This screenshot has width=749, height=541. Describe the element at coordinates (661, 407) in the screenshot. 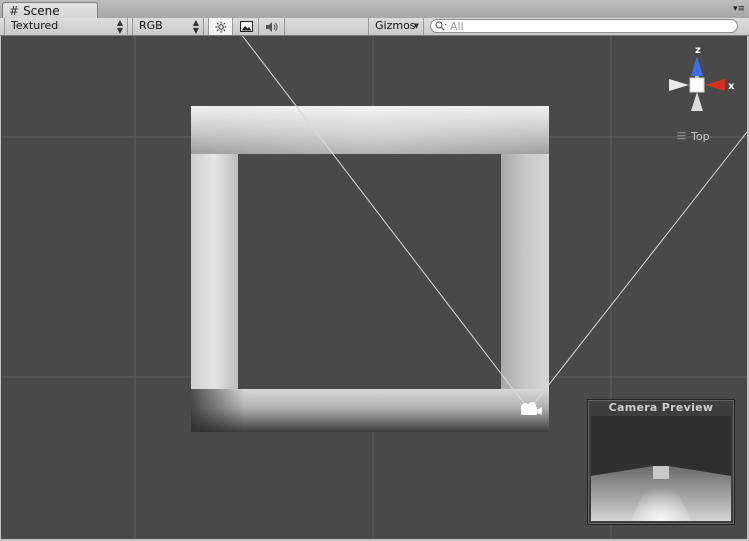

I see `camera-preview-title: Camera Preview` at that location.